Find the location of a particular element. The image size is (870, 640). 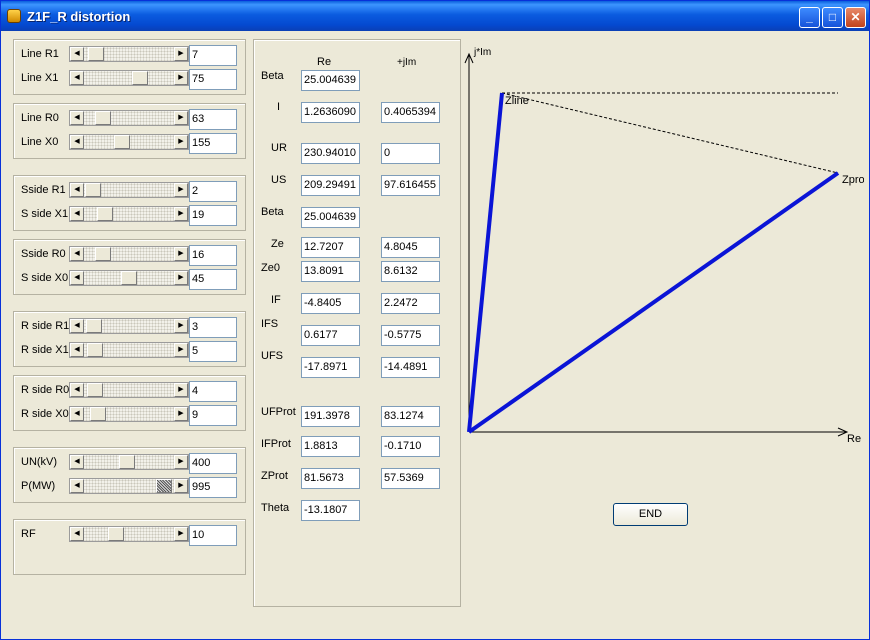

result-im-field: 57.5369 is located at coordinates (410, 478).